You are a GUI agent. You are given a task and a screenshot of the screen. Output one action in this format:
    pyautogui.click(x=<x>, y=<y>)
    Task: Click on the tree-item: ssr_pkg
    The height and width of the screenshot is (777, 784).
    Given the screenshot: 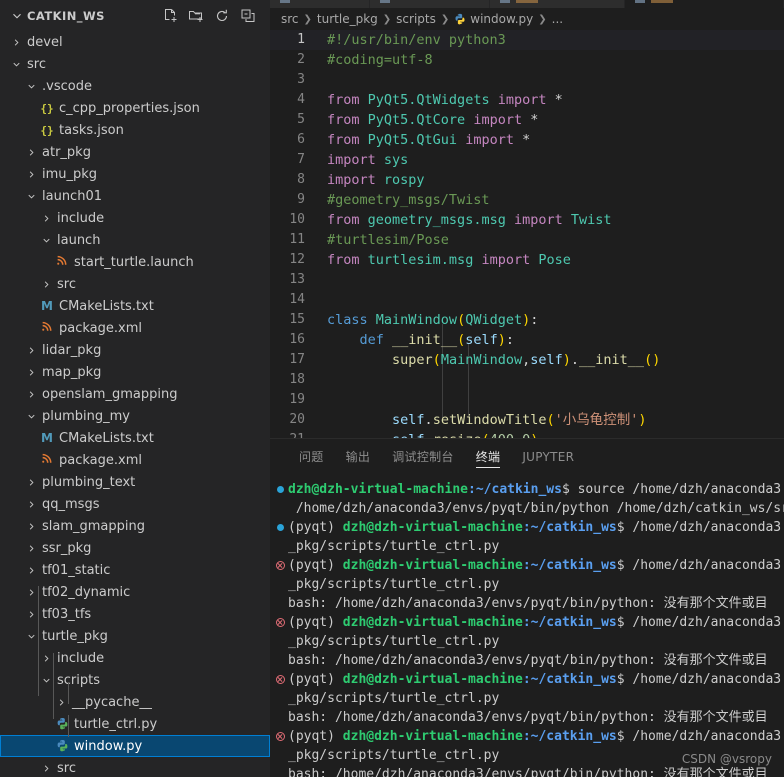 What is the action you would take?
    pyautogui.click(x=135, y=548)
    